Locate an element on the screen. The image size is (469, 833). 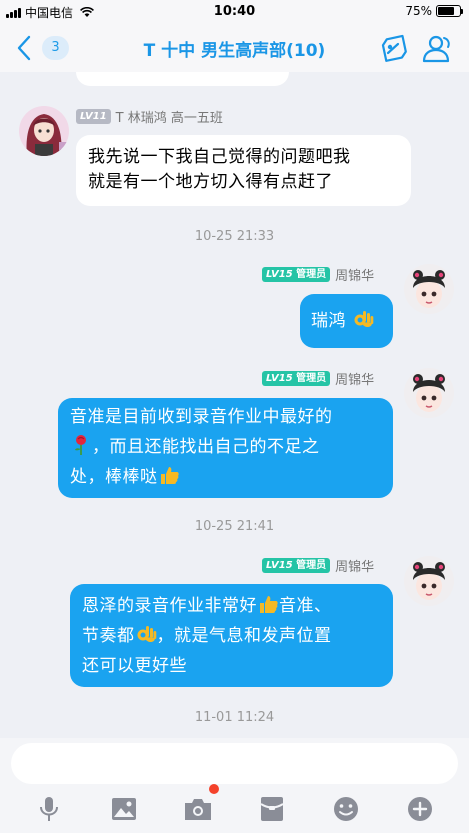
status-time: 10:40 is located at coordinates (234, 11).